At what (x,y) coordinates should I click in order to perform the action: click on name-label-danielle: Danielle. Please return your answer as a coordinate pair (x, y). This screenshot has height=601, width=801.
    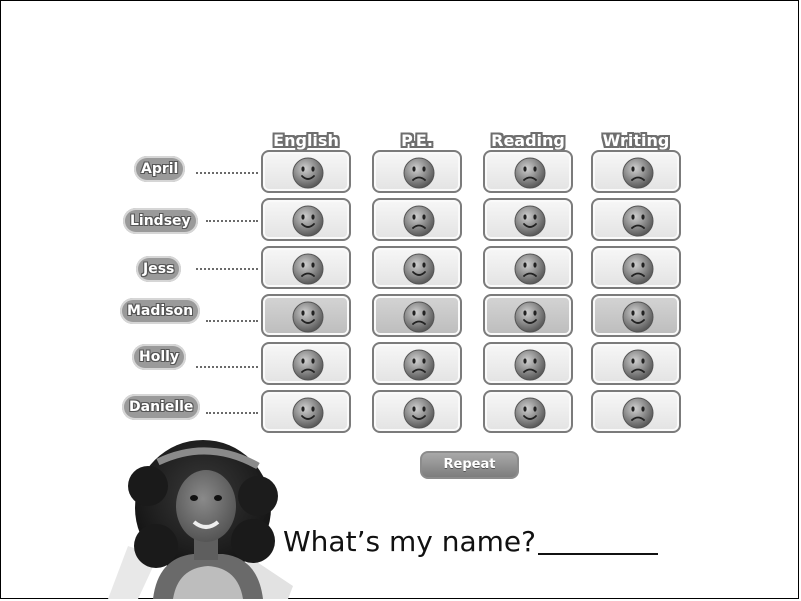
    Looking at the image, I should click on (161, 407).